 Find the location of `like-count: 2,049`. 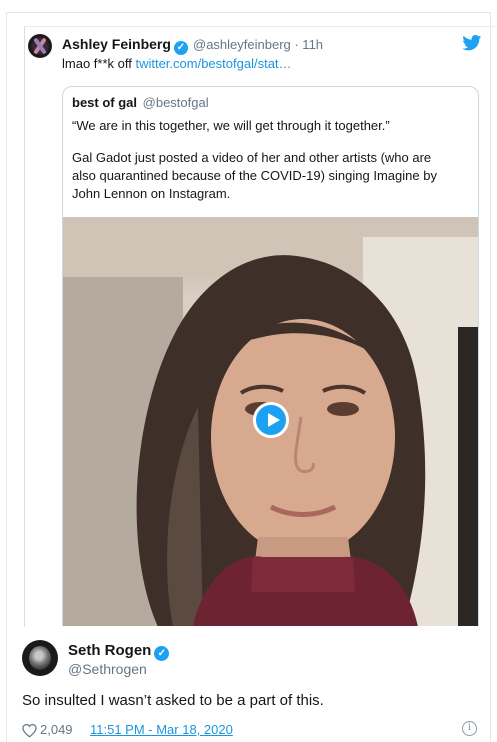

like-count: 2,049 is located at coordinates (56, 729).